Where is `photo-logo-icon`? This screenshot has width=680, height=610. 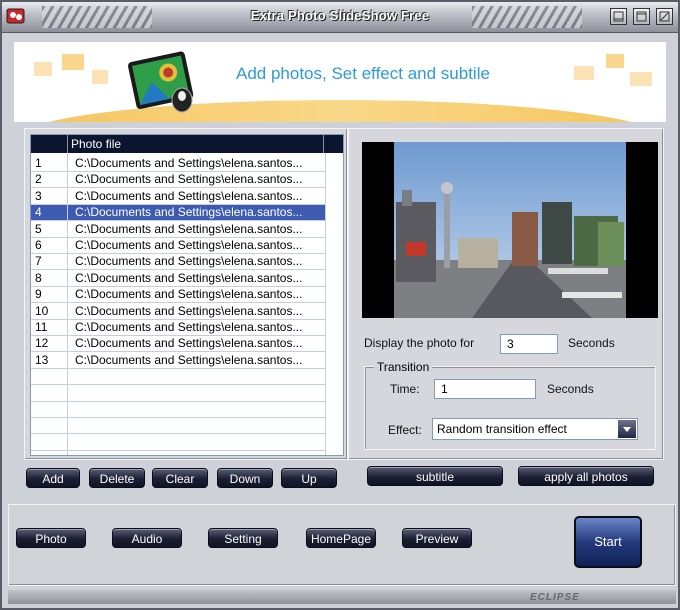
photo-logo-icon is located at coordinates (160, 82).